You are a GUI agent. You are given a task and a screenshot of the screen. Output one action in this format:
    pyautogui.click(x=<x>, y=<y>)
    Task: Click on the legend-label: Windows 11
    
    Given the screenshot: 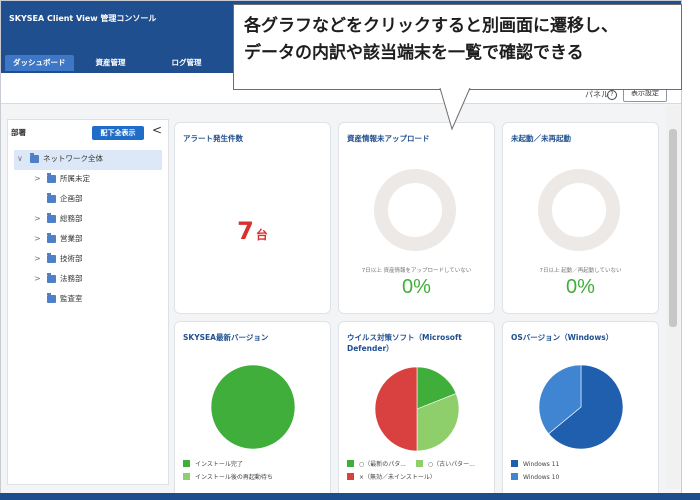 What is the action you would take?
    pyautogui.click(x=541, y=464)
    